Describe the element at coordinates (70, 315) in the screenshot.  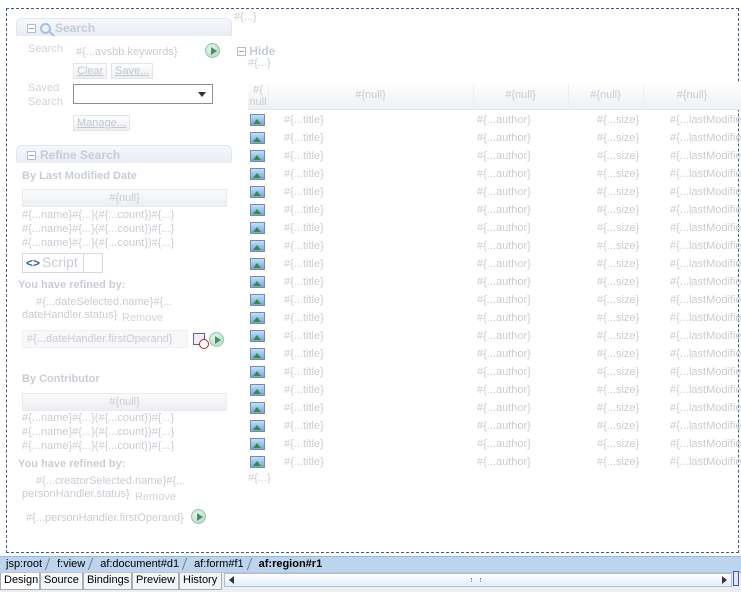
I see `date-handler-status: dateHandler.status}` at that location.